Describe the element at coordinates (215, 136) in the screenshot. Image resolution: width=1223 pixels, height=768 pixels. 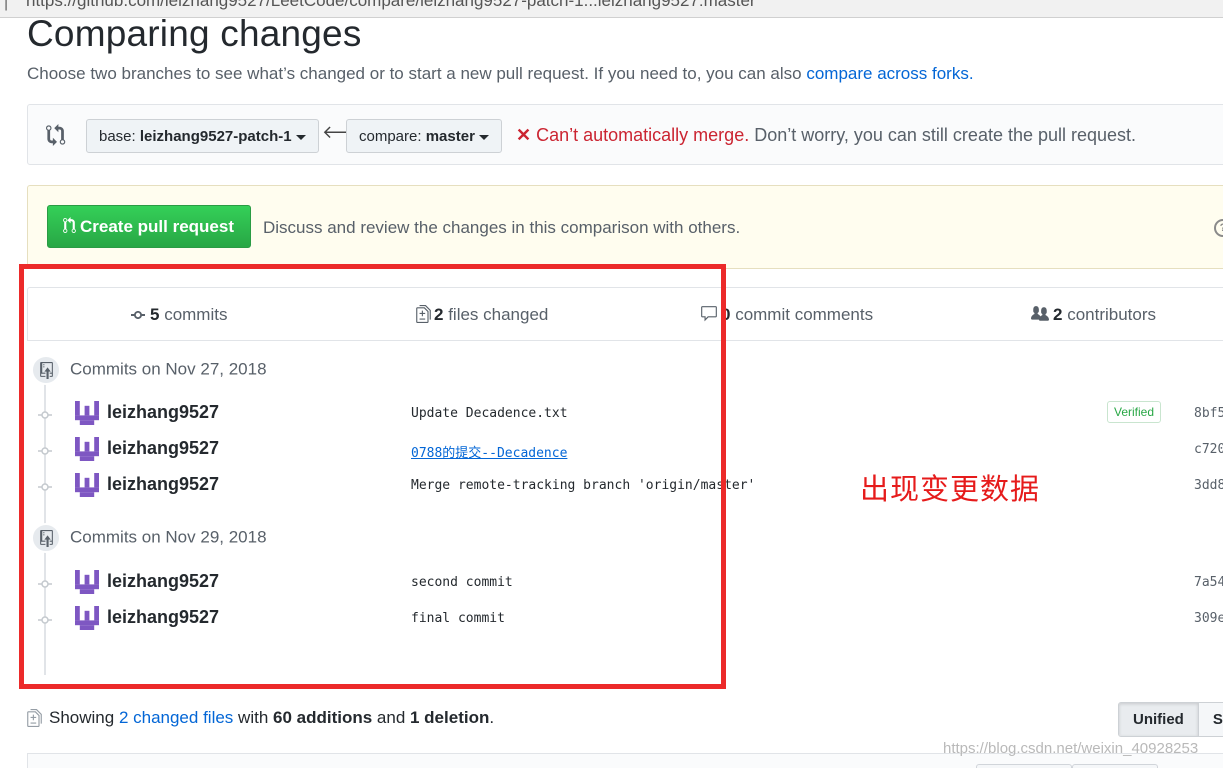
I see `base-branch-name: leizhang9527-patch-1` at that location.